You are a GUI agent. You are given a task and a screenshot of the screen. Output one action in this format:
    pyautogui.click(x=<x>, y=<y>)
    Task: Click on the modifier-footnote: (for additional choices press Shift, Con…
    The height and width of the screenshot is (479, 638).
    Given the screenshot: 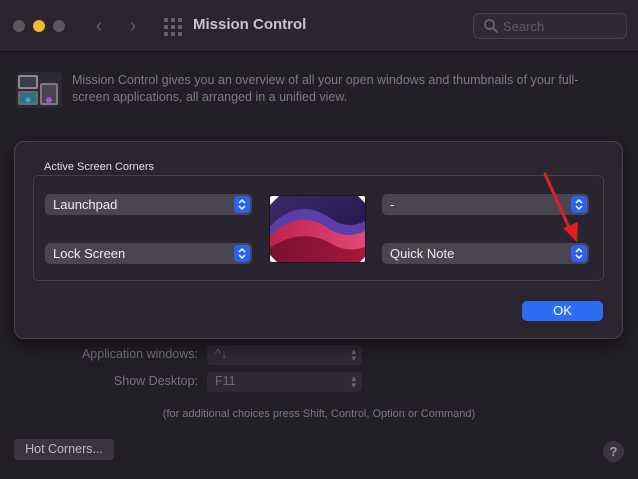 What is the action you would take?
    pyautogui.click(x=319, y=414)
    